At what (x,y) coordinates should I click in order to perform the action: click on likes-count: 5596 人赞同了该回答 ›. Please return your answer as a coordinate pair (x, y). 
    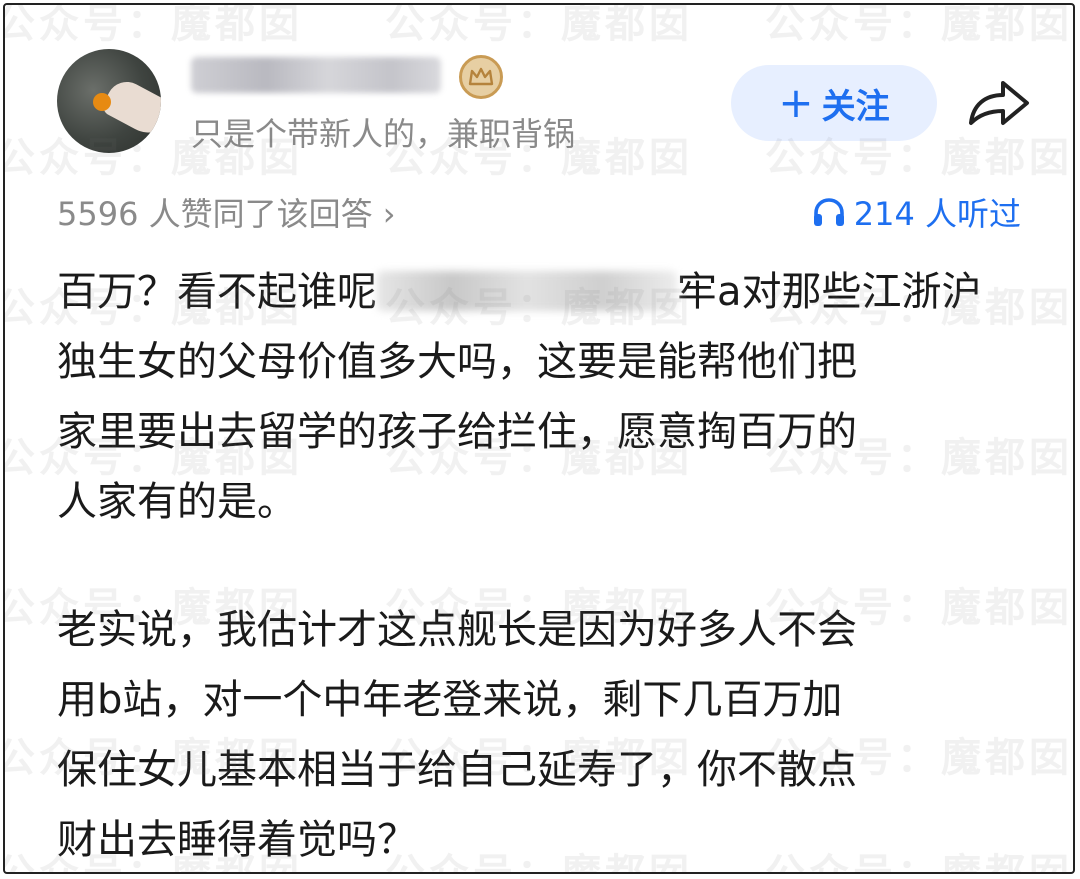
    Looking at the image, I should click on (226, 212).